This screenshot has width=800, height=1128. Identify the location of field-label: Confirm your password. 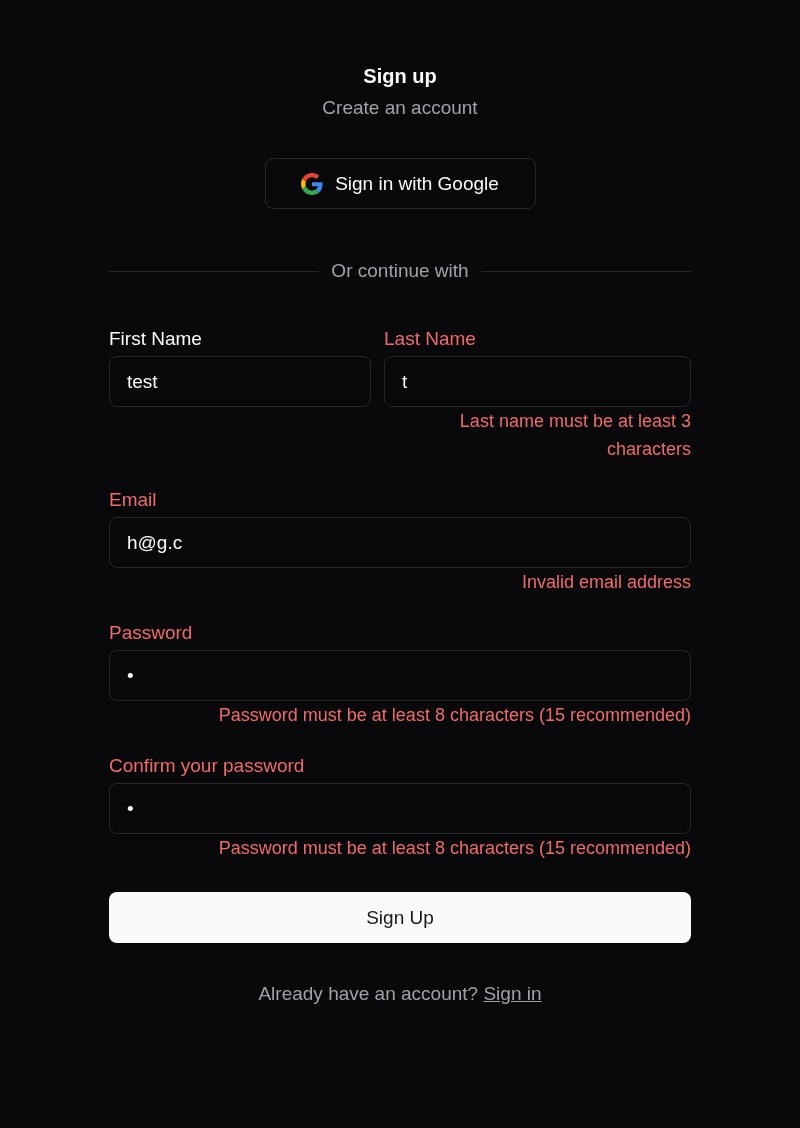
(207, 766).